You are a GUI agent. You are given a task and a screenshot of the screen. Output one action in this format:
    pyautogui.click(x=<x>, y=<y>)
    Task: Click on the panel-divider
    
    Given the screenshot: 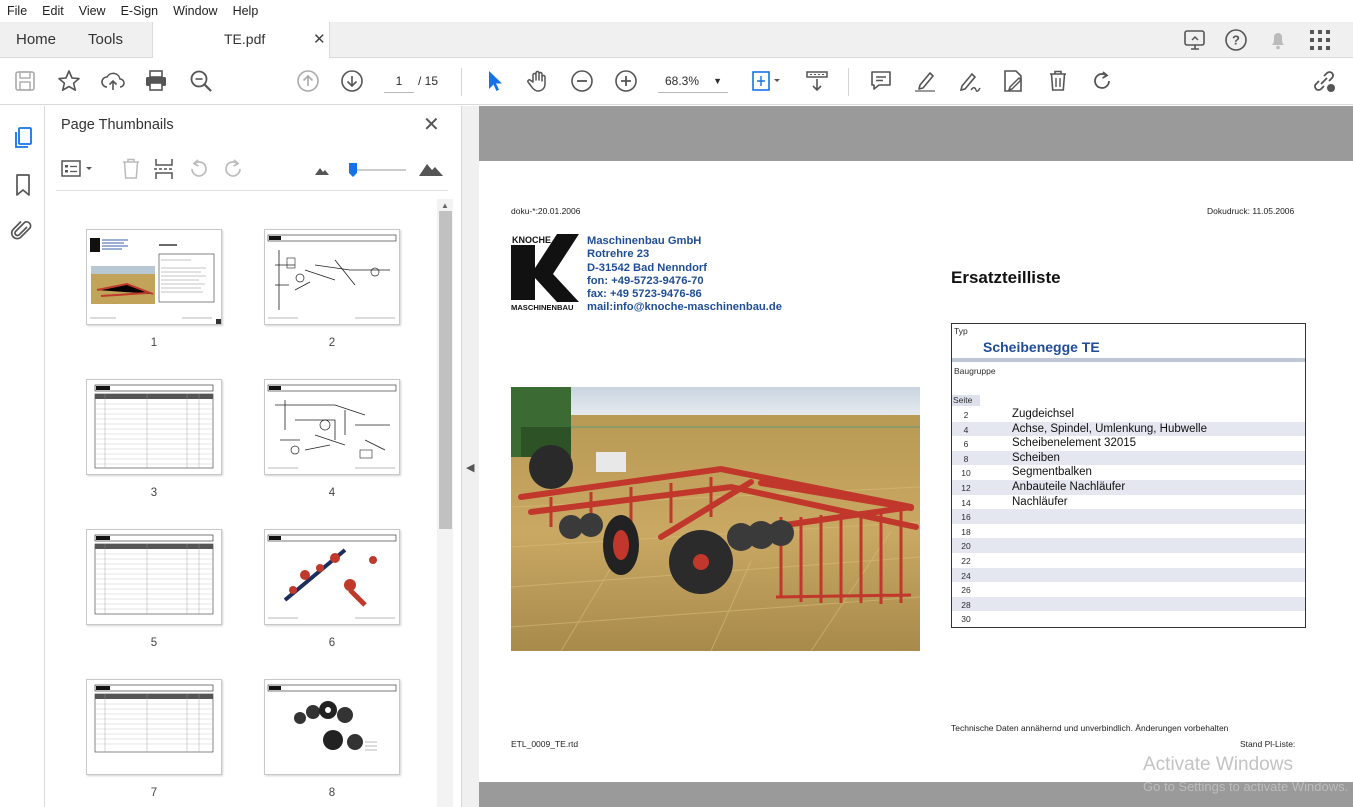 What is the action you would take?
    pyautogui.click(x=252, y=190)
    